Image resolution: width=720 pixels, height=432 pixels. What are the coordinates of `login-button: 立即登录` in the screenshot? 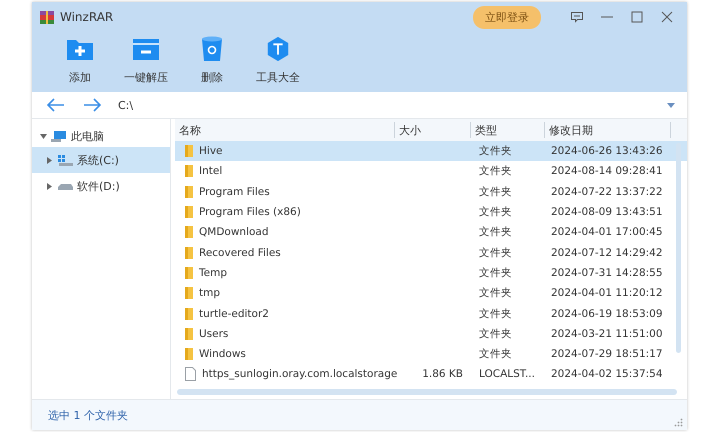 It's located at (507, 17).